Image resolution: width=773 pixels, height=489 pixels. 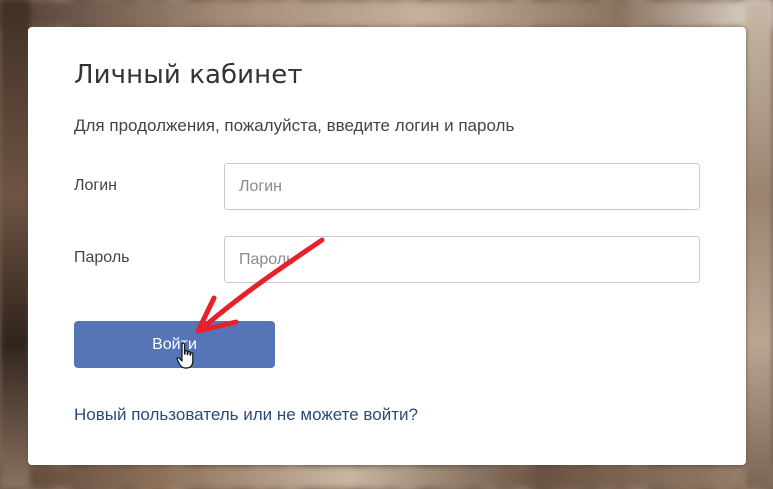 What do you see at coordinates (246, 415) in the screenshot?
I see `help-link: Новый пользователь или не можете войти?` at bounding box center [246, 415].